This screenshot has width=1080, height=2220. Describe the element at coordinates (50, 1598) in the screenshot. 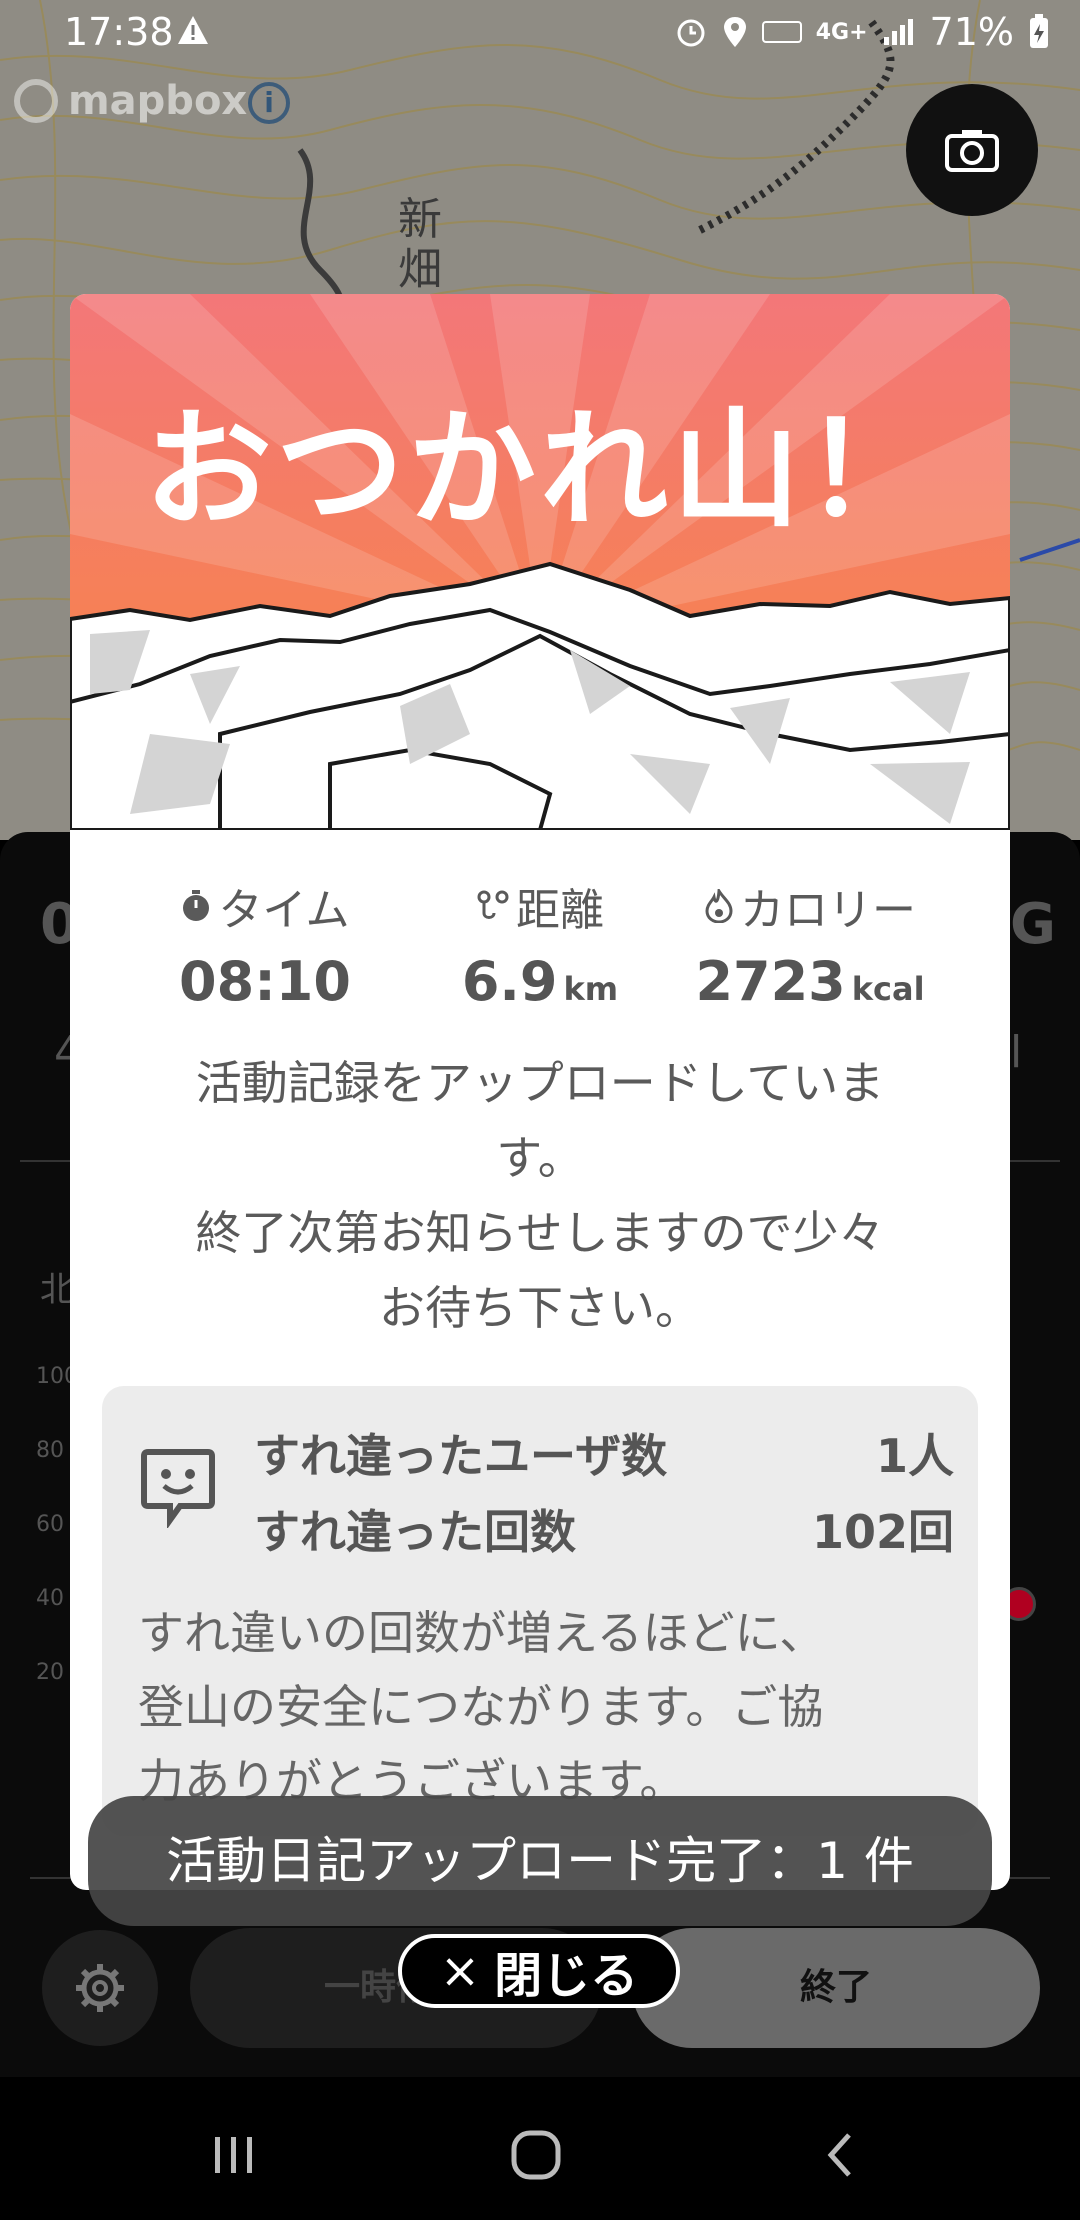

I see `axis-label: 40` at that location.